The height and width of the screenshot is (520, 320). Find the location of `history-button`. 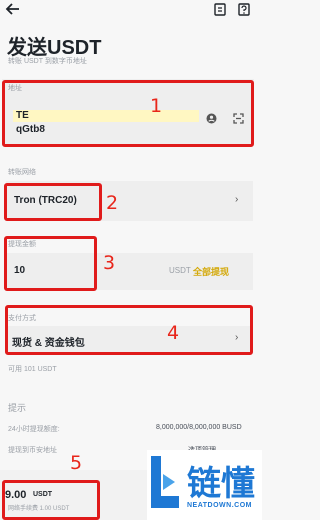

history-button is located at coordinates (220, 9).